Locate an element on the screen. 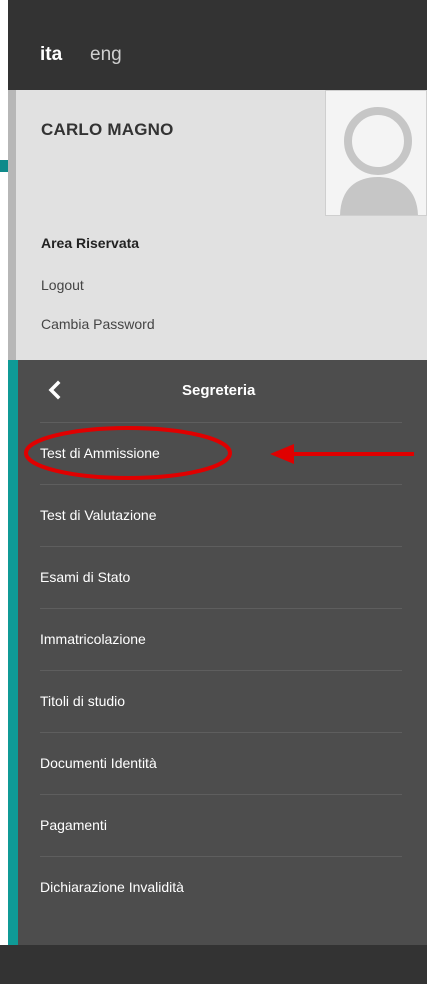 This screenshot has width=427, height=984. highlight-ellipse-annotation is located at coordinates (128, 453).